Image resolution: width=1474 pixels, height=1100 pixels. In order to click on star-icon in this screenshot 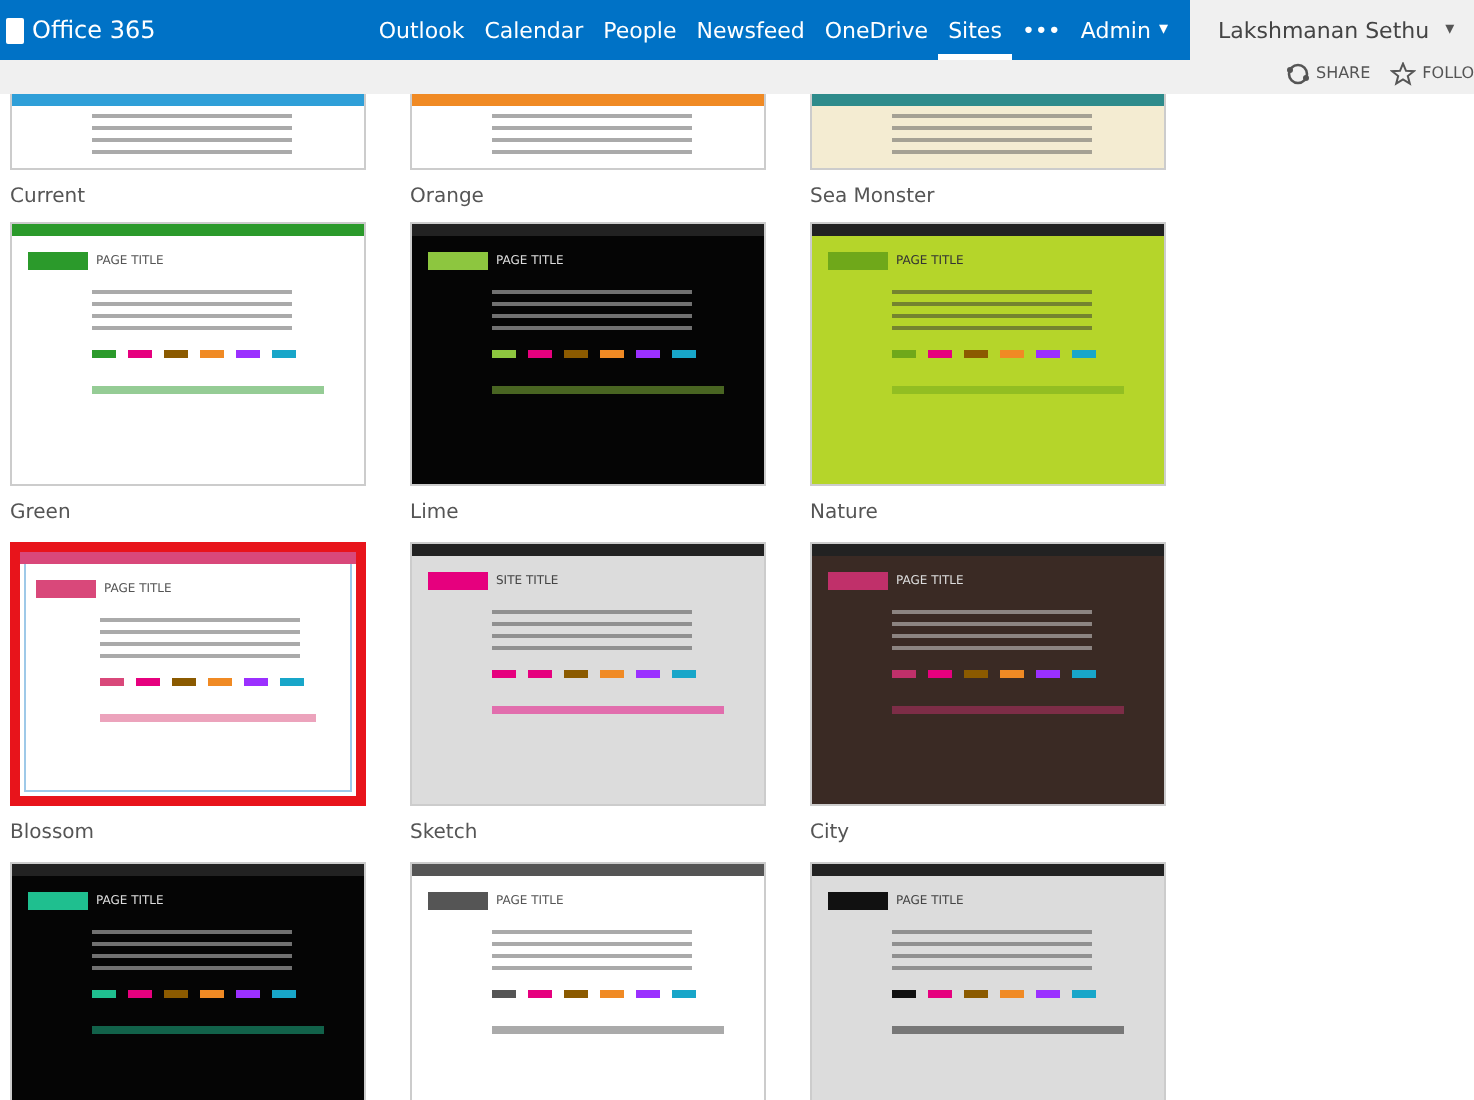, I will do `click(1403, 73)`.